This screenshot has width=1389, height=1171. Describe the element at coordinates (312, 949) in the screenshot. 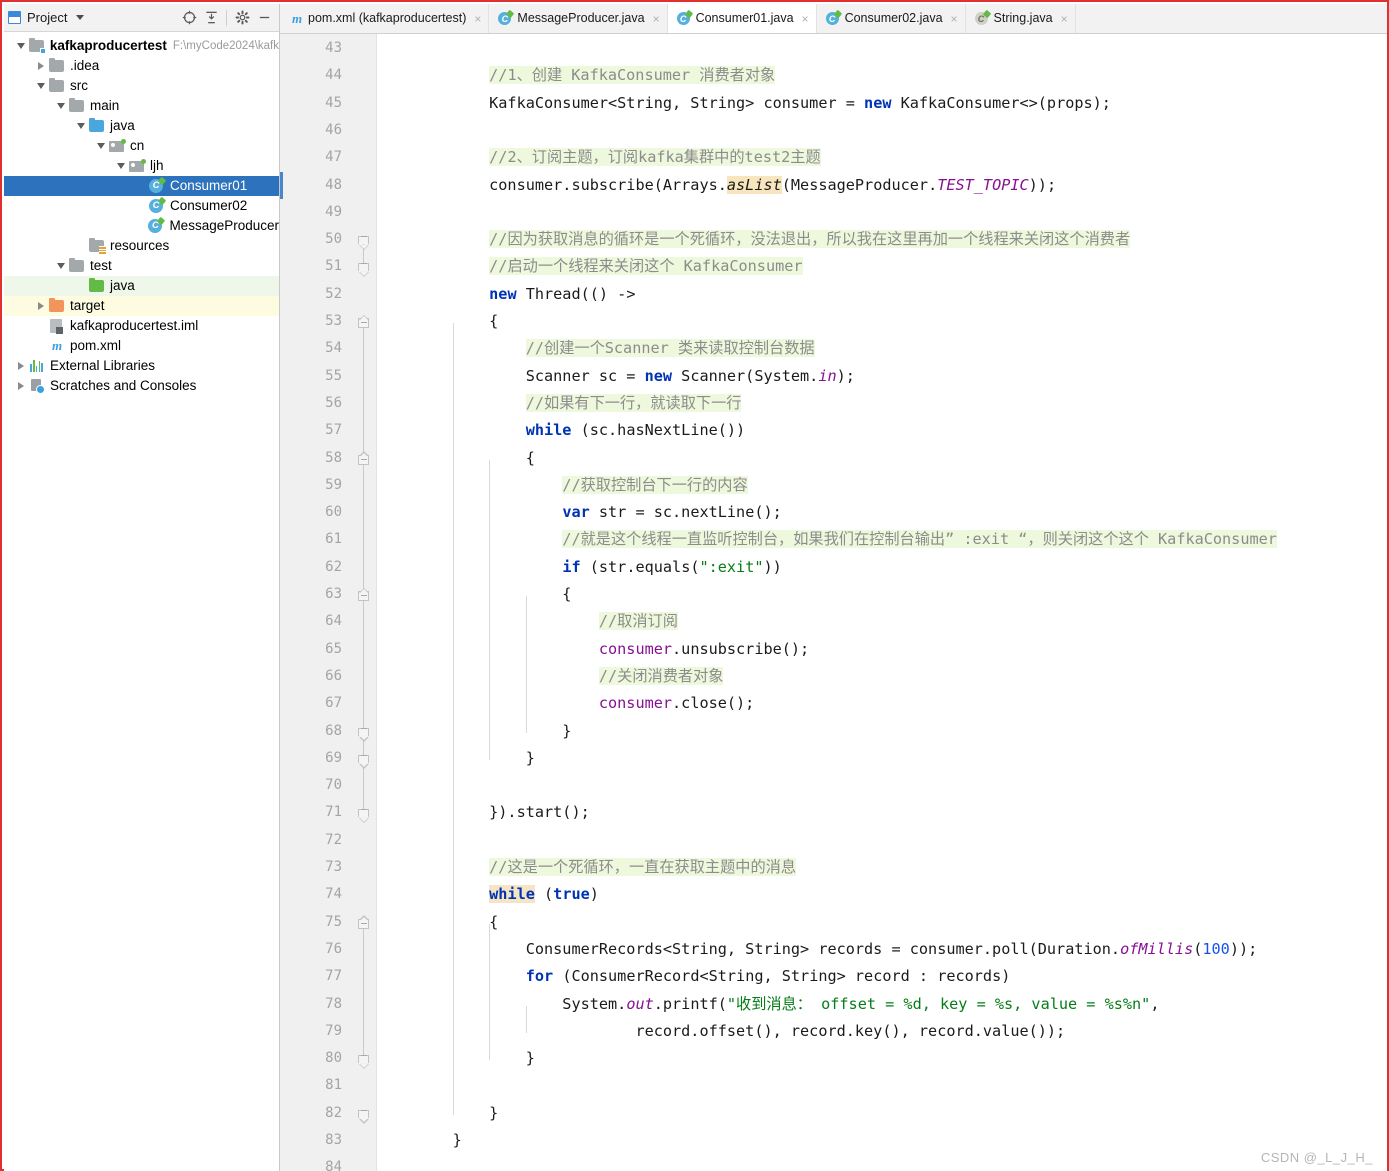

I see `line-number: 76` at that location.